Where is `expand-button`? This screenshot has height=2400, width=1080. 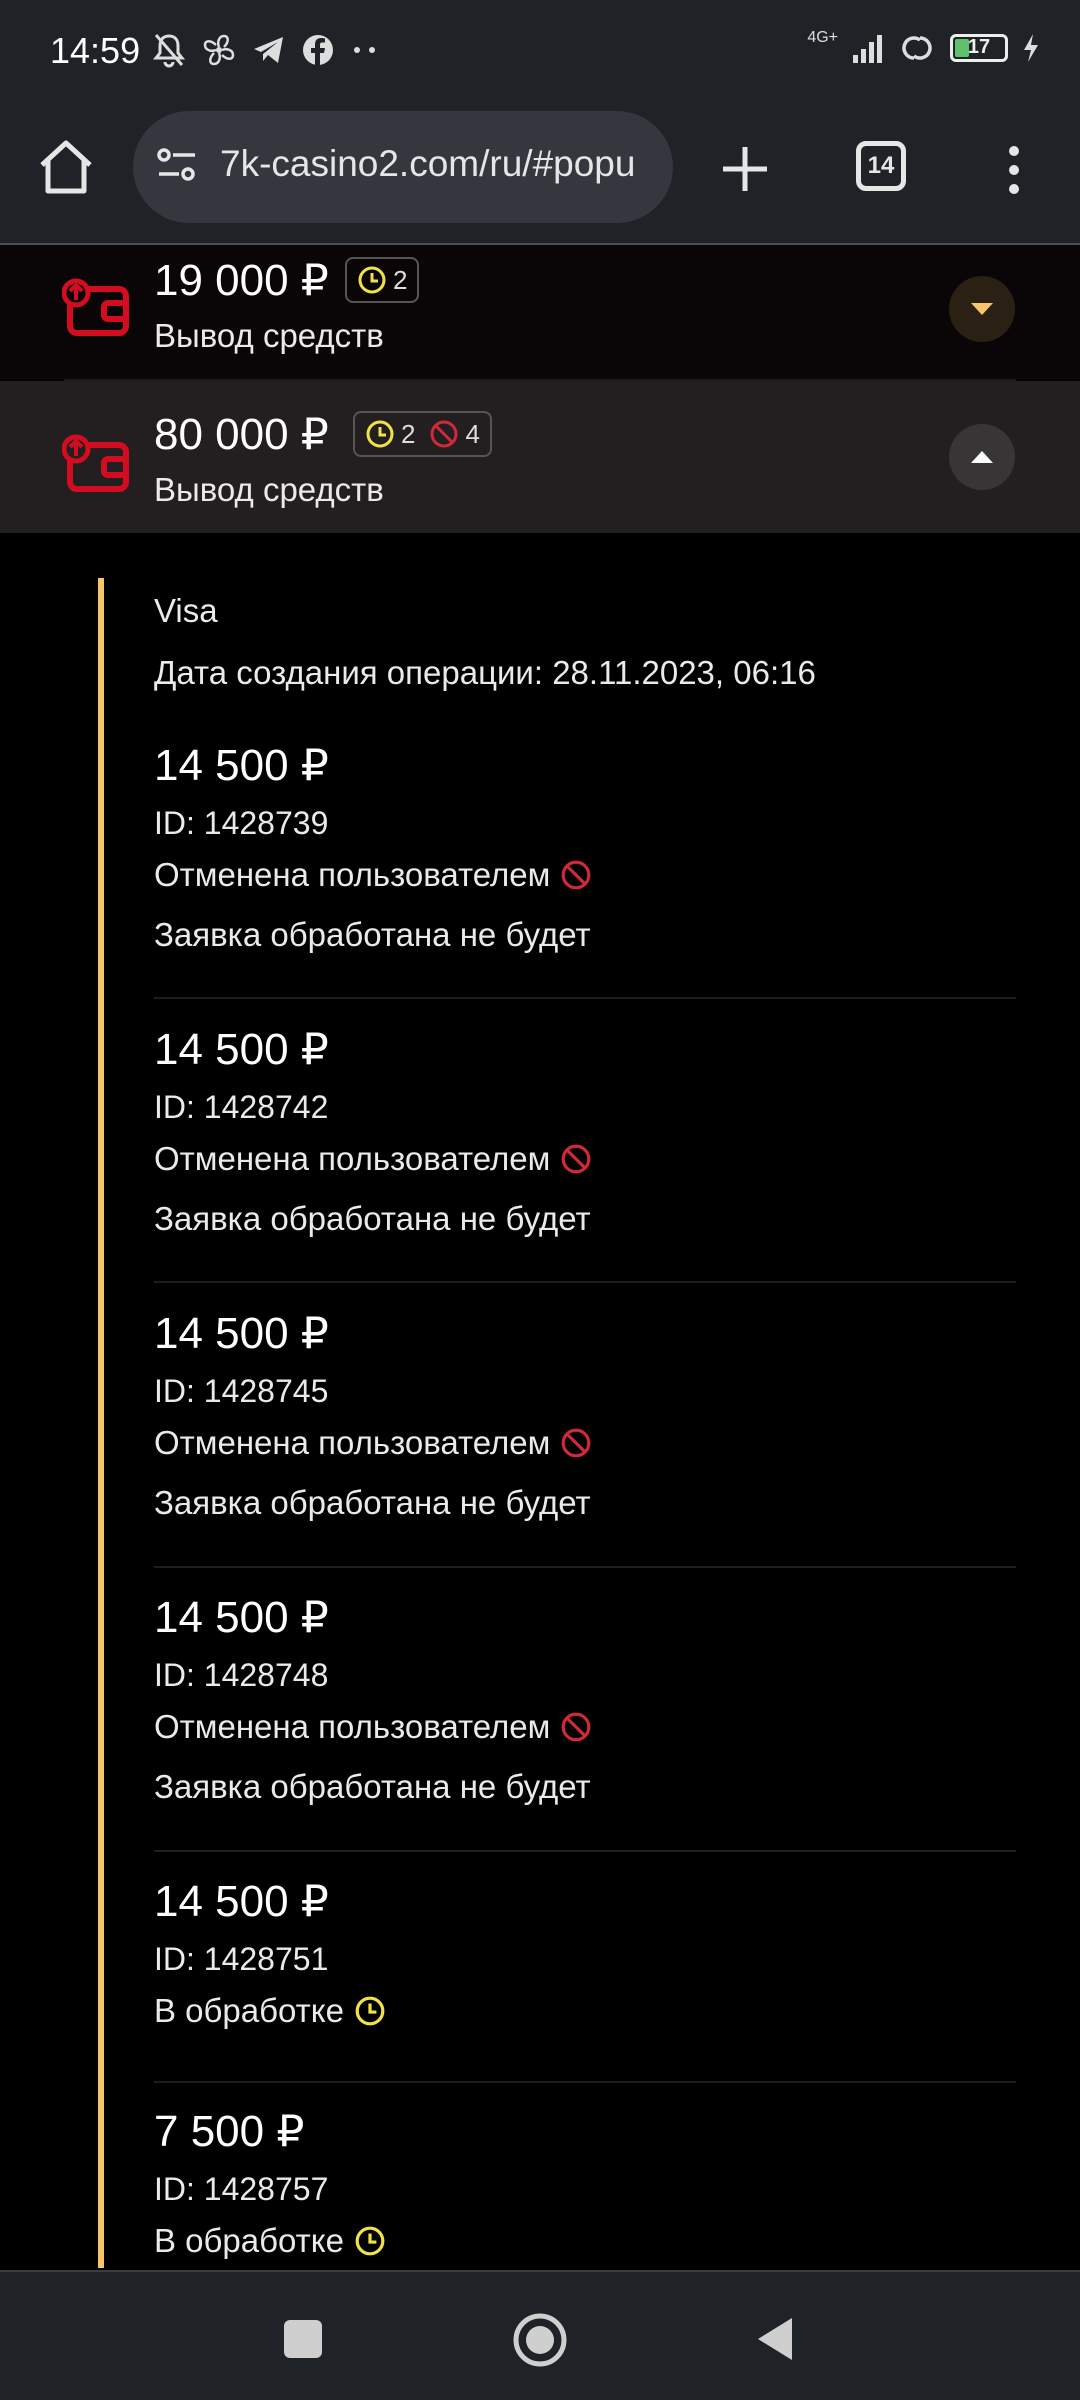
expand-button is located at coordinates (982, 309).